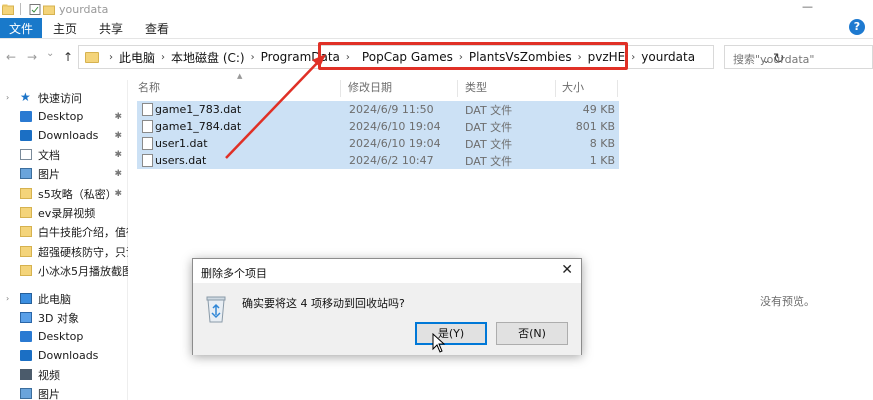 The width and height of the screenshot is (873, 400). What do you see at coordinates (35, 9) in the screenshot?
I see `properties-icon` at bounding box center [35, 9].